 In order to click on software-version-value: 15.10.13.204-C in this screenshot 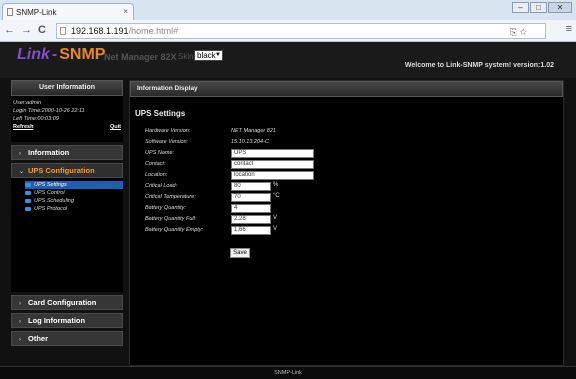, I will do `click(250, 142)`.